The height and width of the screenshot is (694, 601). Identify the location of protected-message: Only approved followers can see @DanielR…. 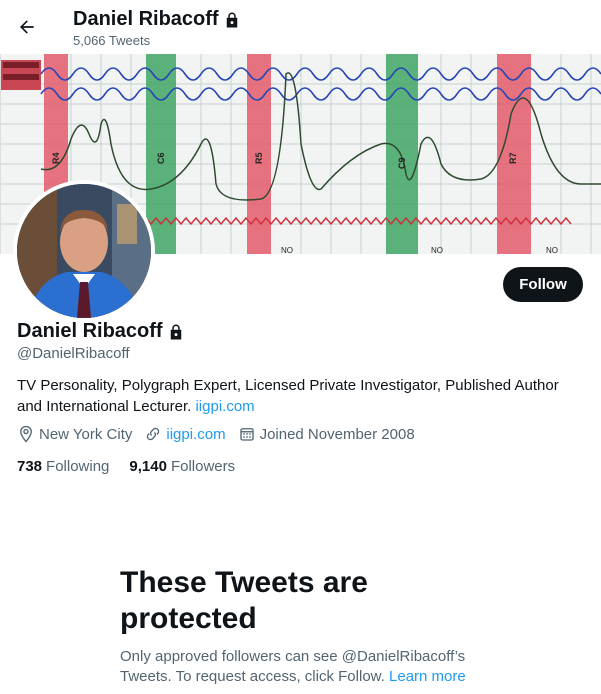
(300, 667).